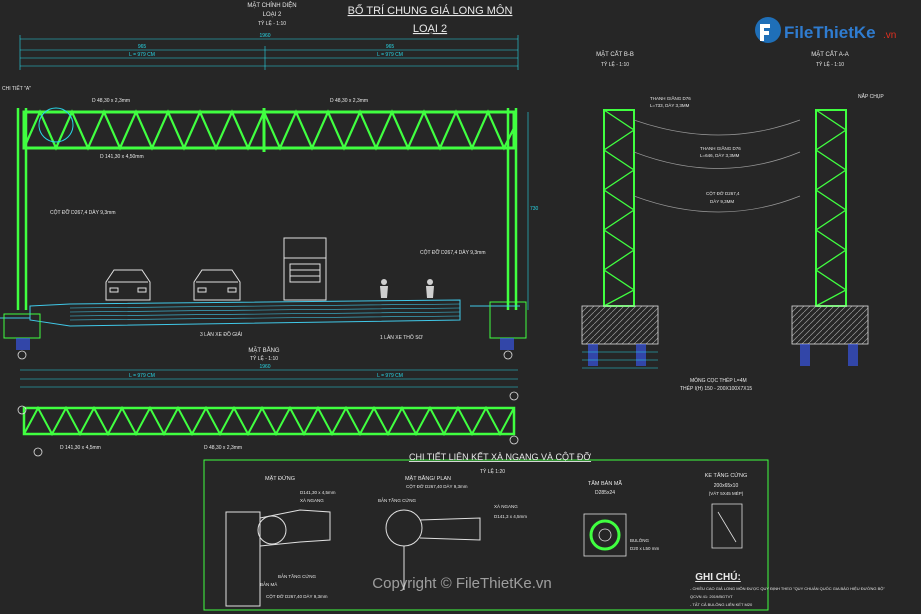  What do you see at coordinates (716, 388) in the screenshot?
I see `foundation-note-2: THÉP I(H) 150 - 200X100X7X15` at bounding box center [716, 388].